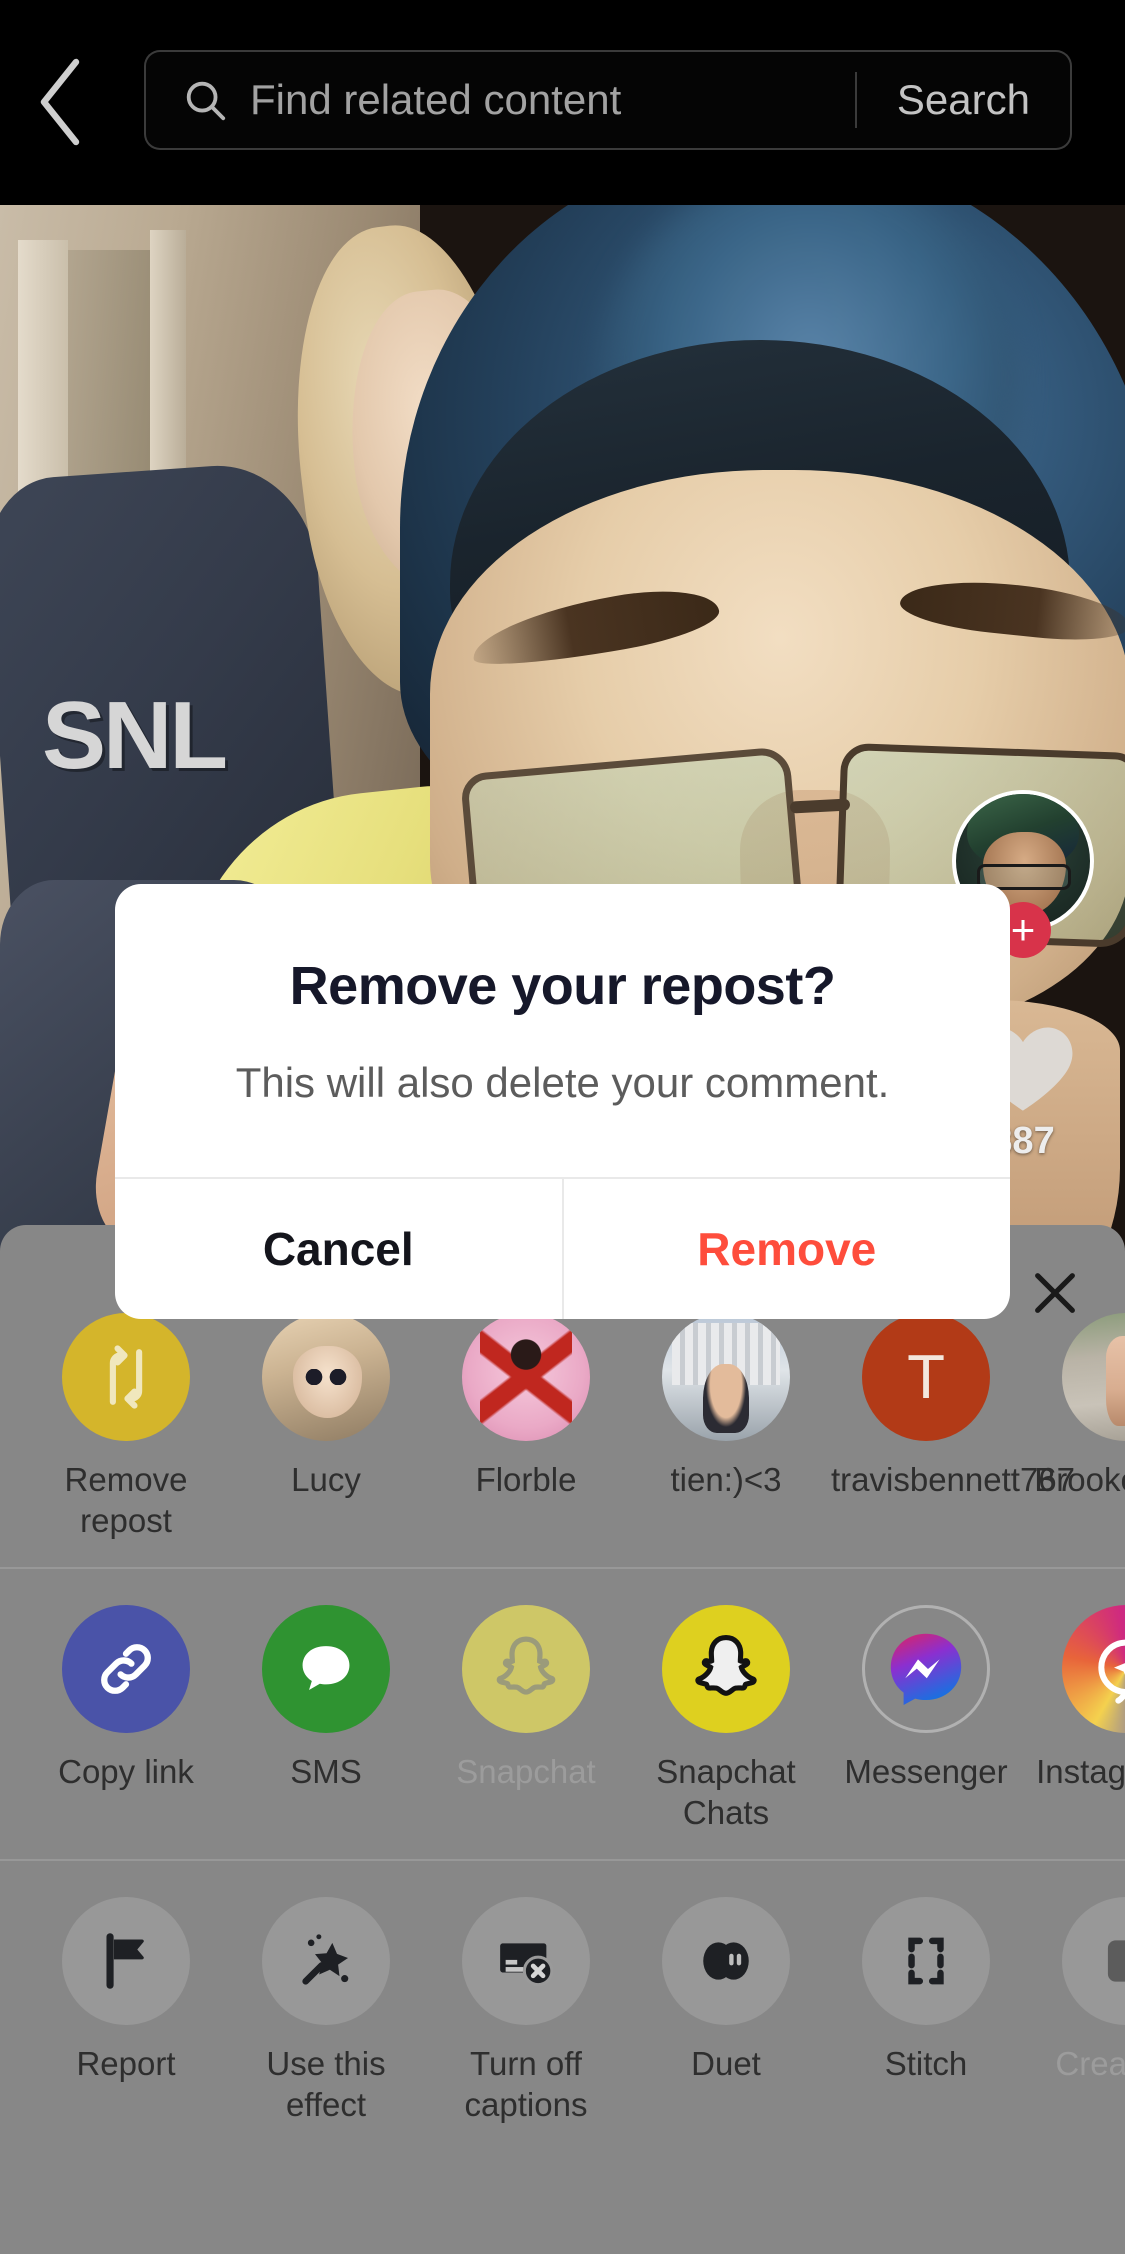 This screenshot has height=2254, width=1125. Describe the element at coordinates (60, 102) in the screenshot. I see `chevron-left-icon` at that location.